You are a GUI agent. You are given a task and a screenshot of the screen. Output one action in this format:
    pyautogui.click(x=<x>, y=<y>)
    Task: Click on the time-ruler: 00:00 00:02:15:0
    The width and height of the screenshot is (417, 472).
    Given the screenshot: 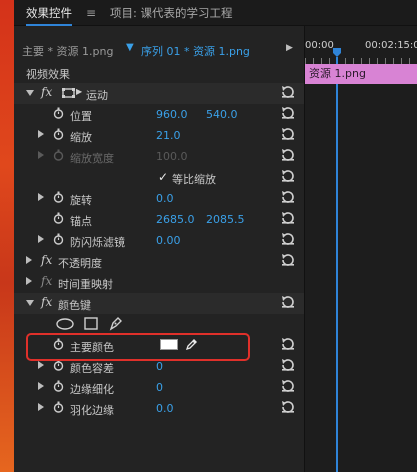 What is the action you would take?
    pyautogui.click(x=361, y=51)
    